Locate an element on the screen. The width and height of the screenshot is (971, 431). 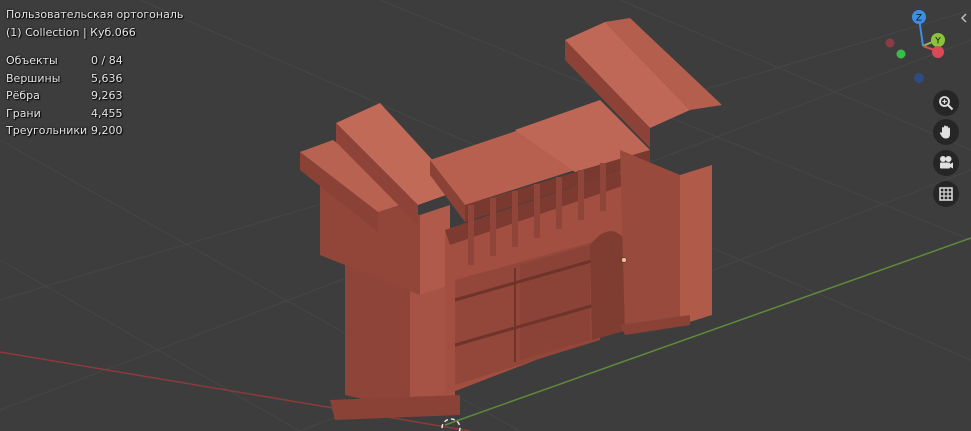
pan-button is located at coordinates (946, 132).